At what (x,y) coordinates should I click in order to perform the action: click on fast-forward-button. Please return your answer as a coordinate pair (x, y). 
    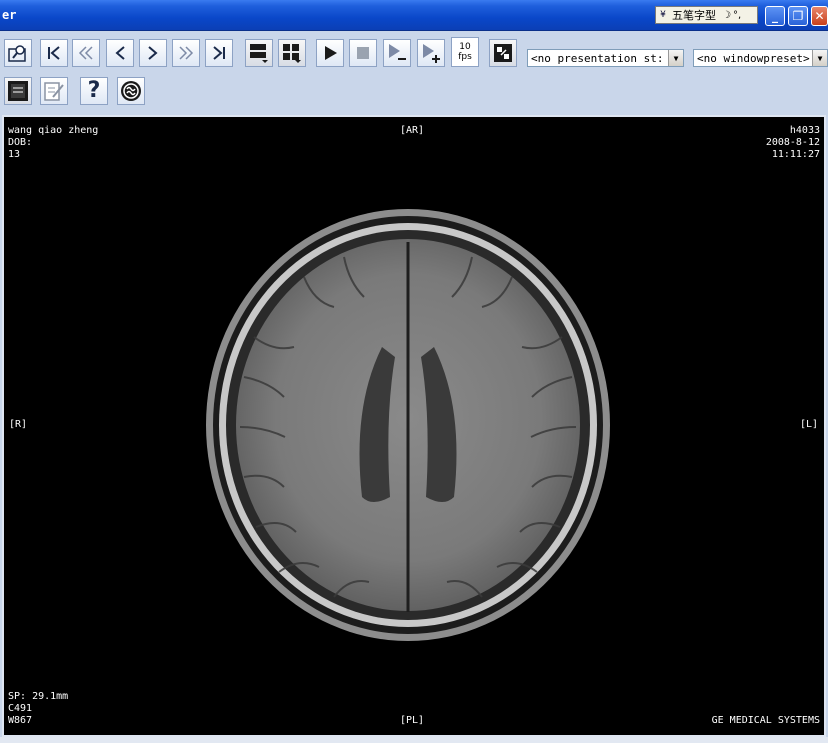
    Looking at the image, I should click on (186, 53).